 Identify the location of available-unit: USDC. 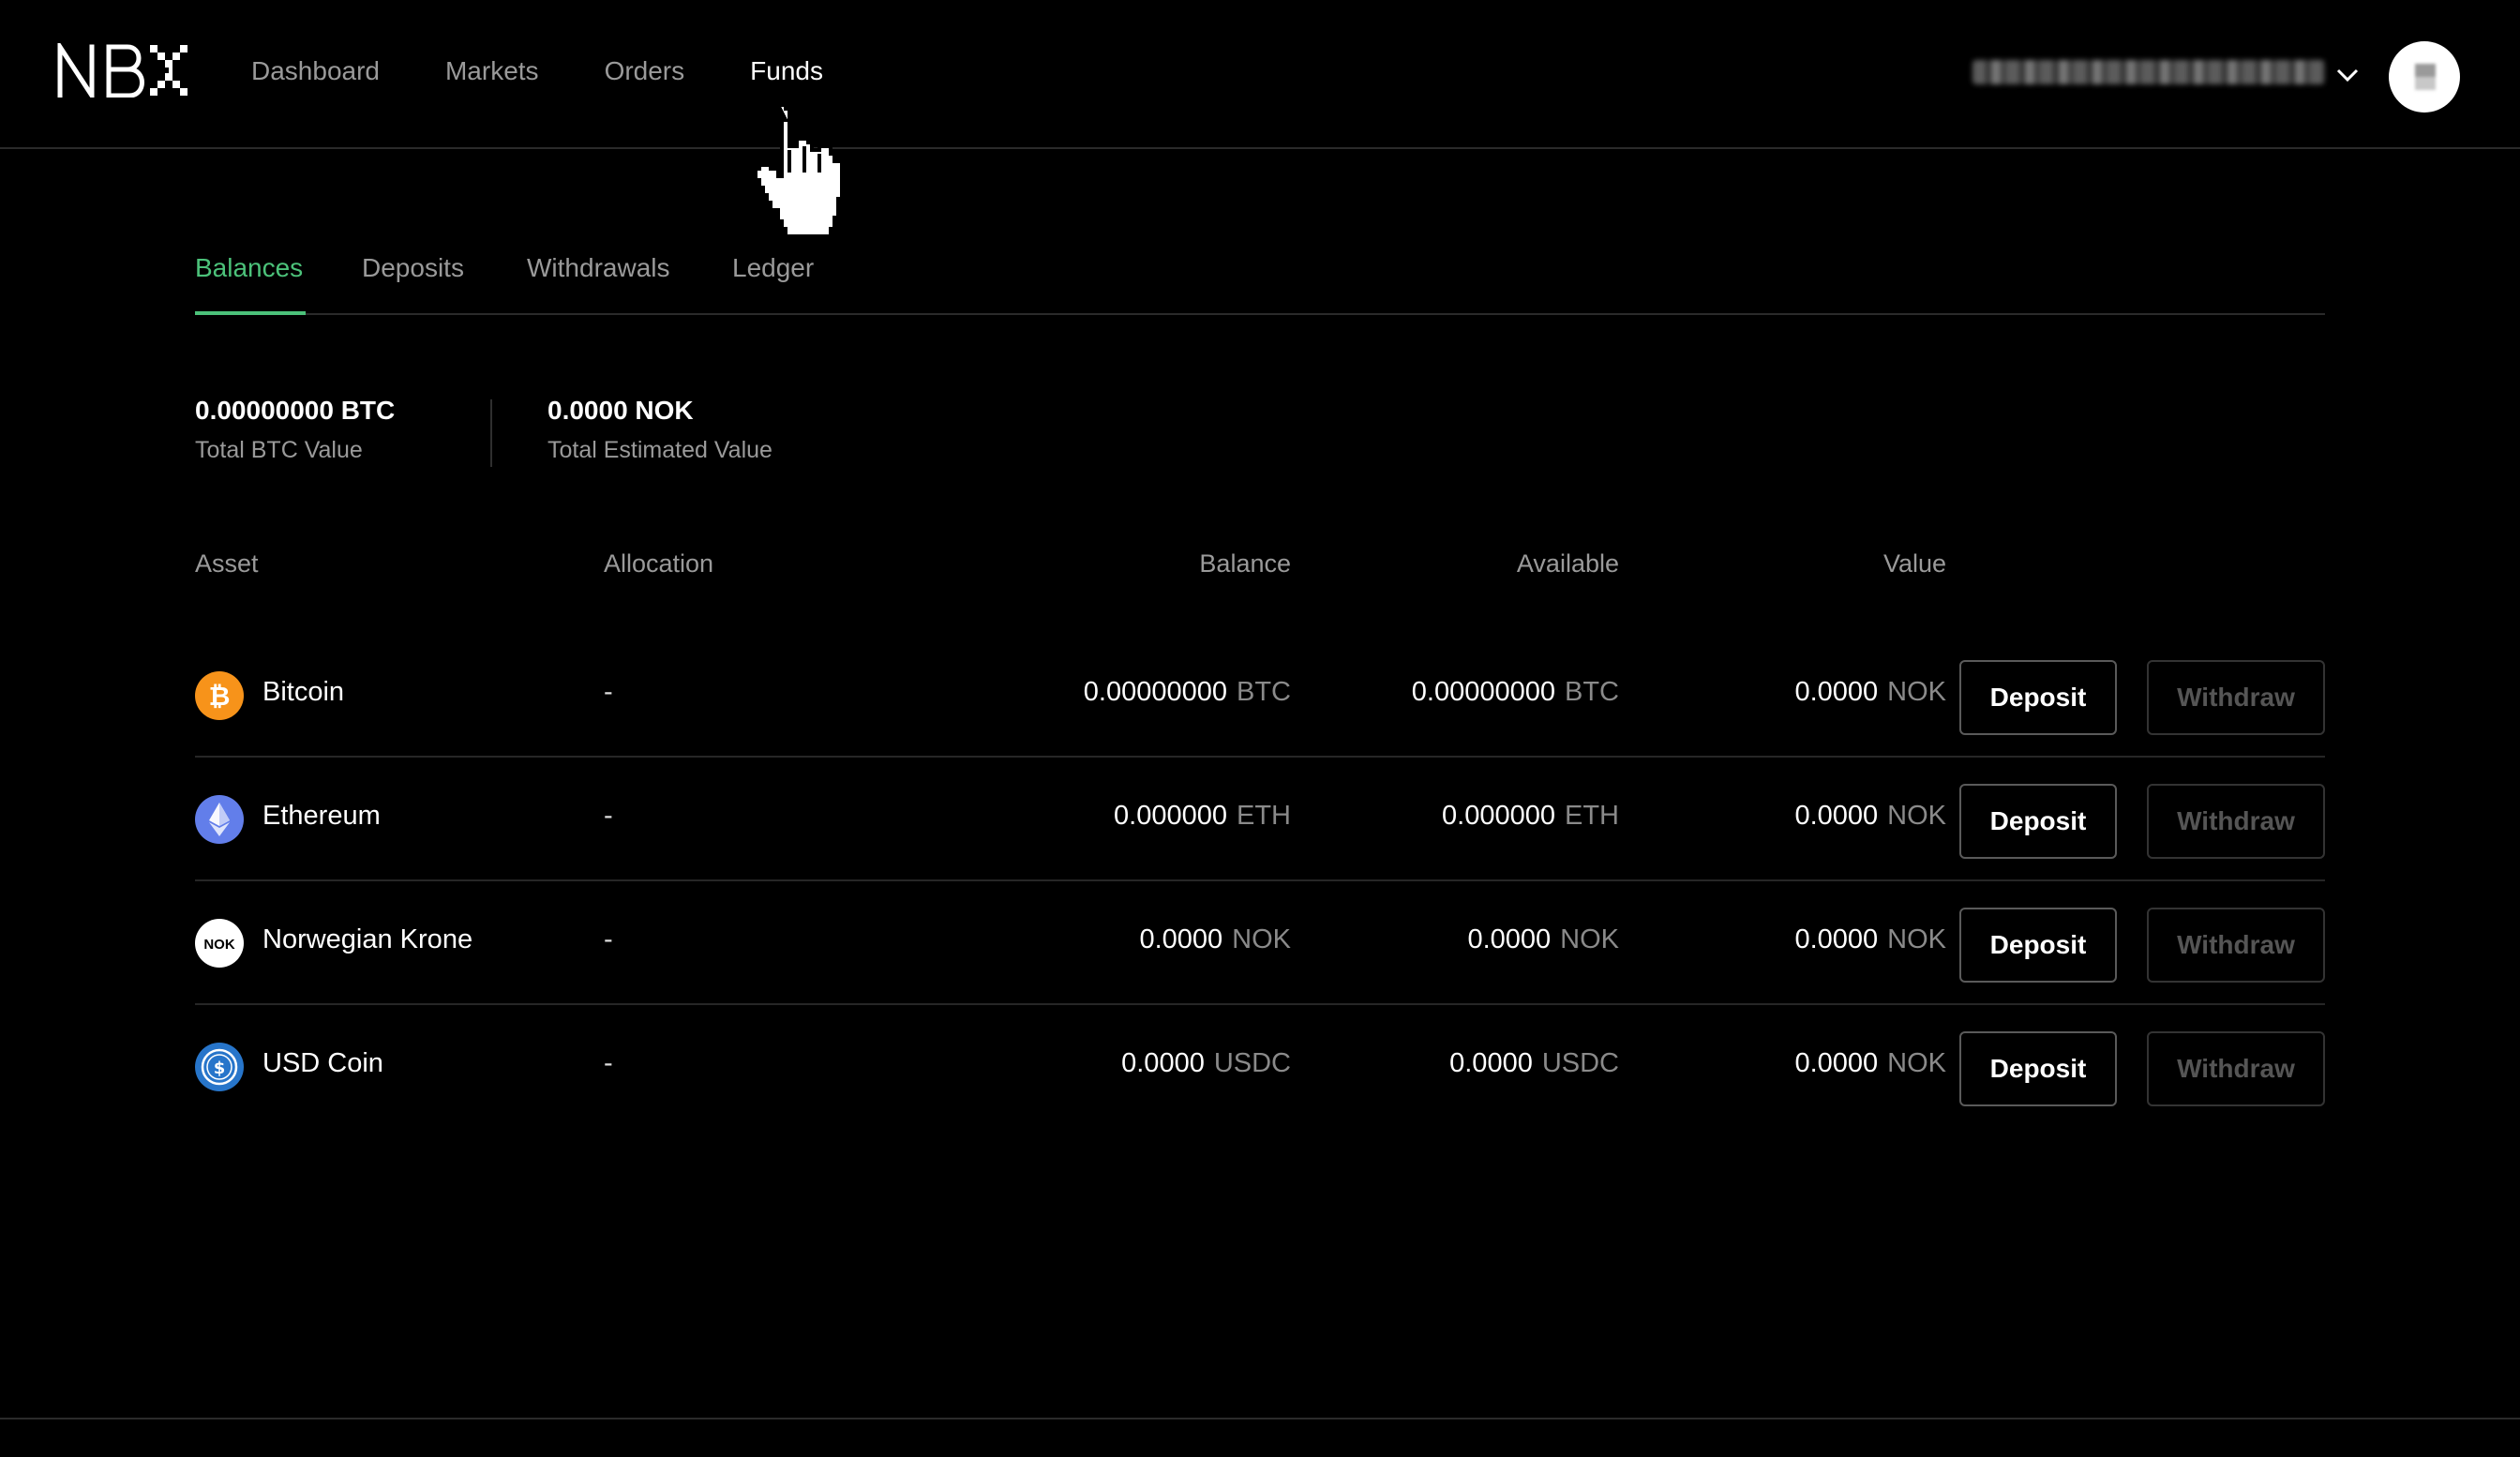
(1580, 1063).